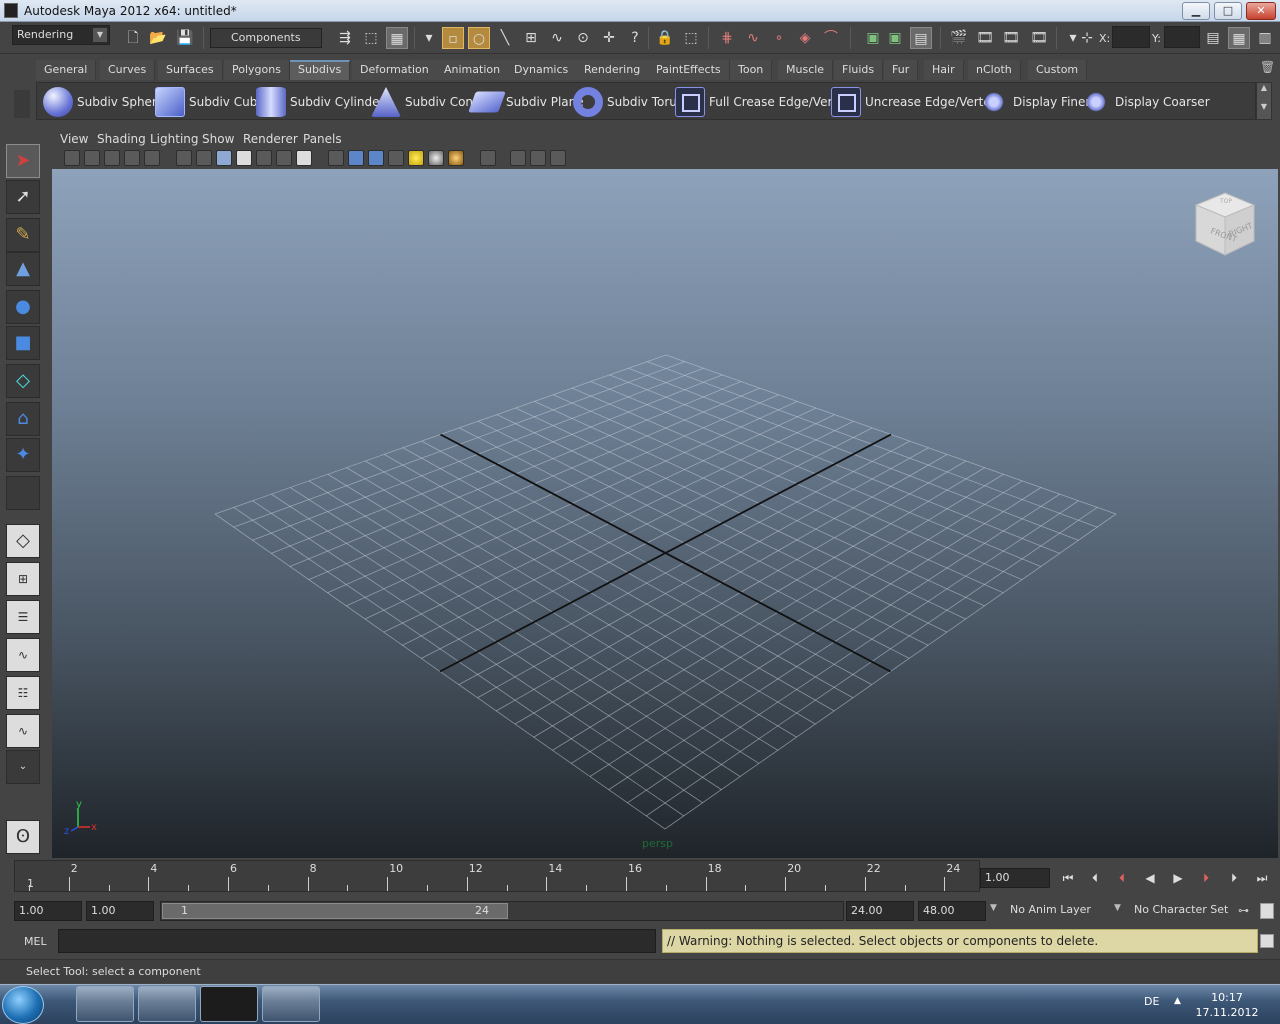  Describe the element at coordinates (526, 102) in the screenshot. I see `subdiv-plane-button: Subdiv Plane` at that location.